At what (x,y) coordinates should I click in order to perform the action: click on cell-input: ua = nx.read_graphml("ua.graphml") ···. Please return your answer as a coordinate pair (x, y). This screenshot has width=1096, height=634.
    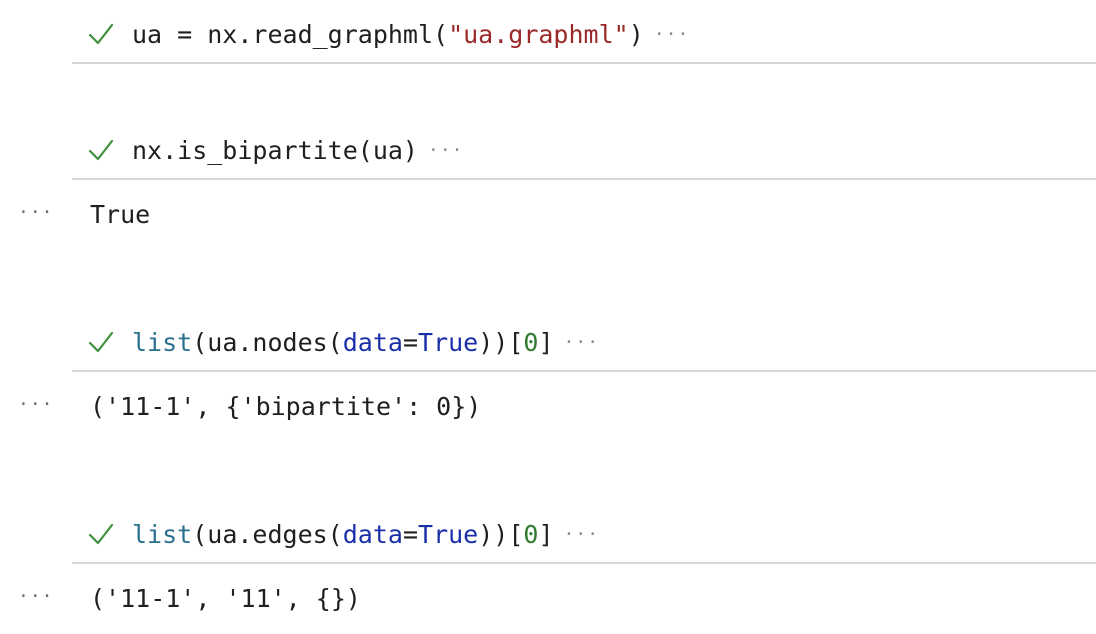
    Looking at the image, I should click on (592, 34).